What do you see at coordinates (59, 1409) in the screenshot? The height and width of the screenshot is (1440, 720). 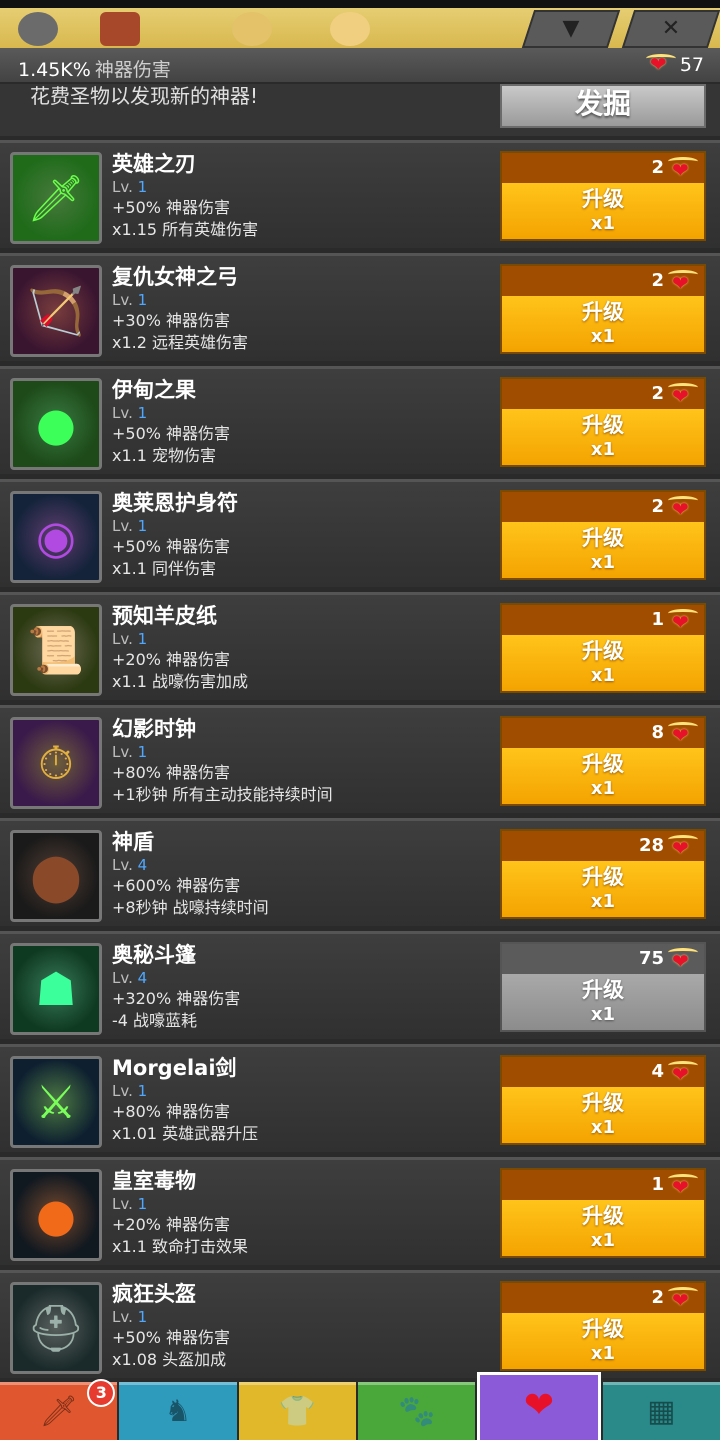 I see `nav-tab-sword: 🗡 3` at bounding box center [59, 1409].